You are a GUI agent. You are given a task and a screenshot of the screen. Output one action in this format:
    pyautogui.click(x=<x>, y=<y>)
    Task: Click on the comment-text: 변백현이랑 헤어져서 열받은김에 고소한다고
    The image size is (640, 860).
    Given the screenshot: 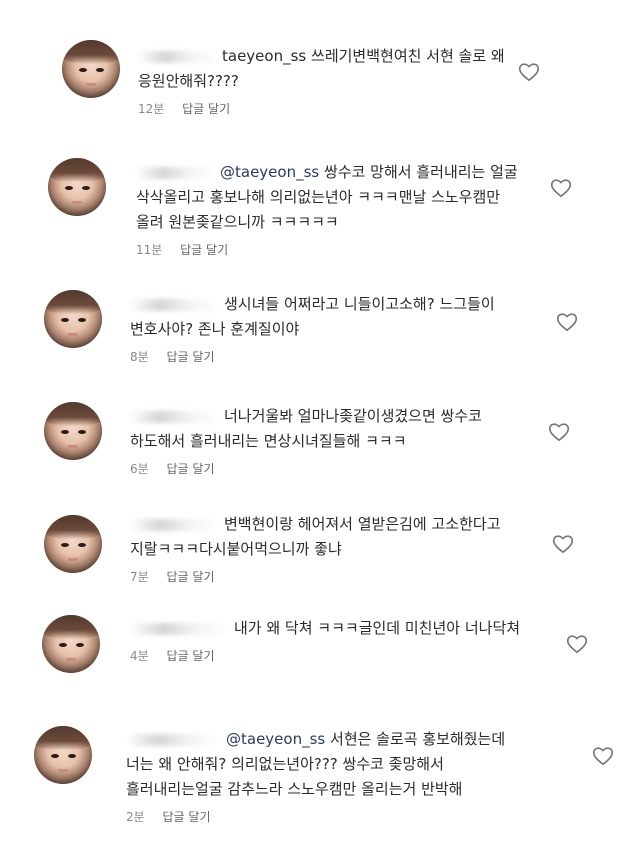 What is the action you would take?
    pyautogui.click(x=362, y=524)
    